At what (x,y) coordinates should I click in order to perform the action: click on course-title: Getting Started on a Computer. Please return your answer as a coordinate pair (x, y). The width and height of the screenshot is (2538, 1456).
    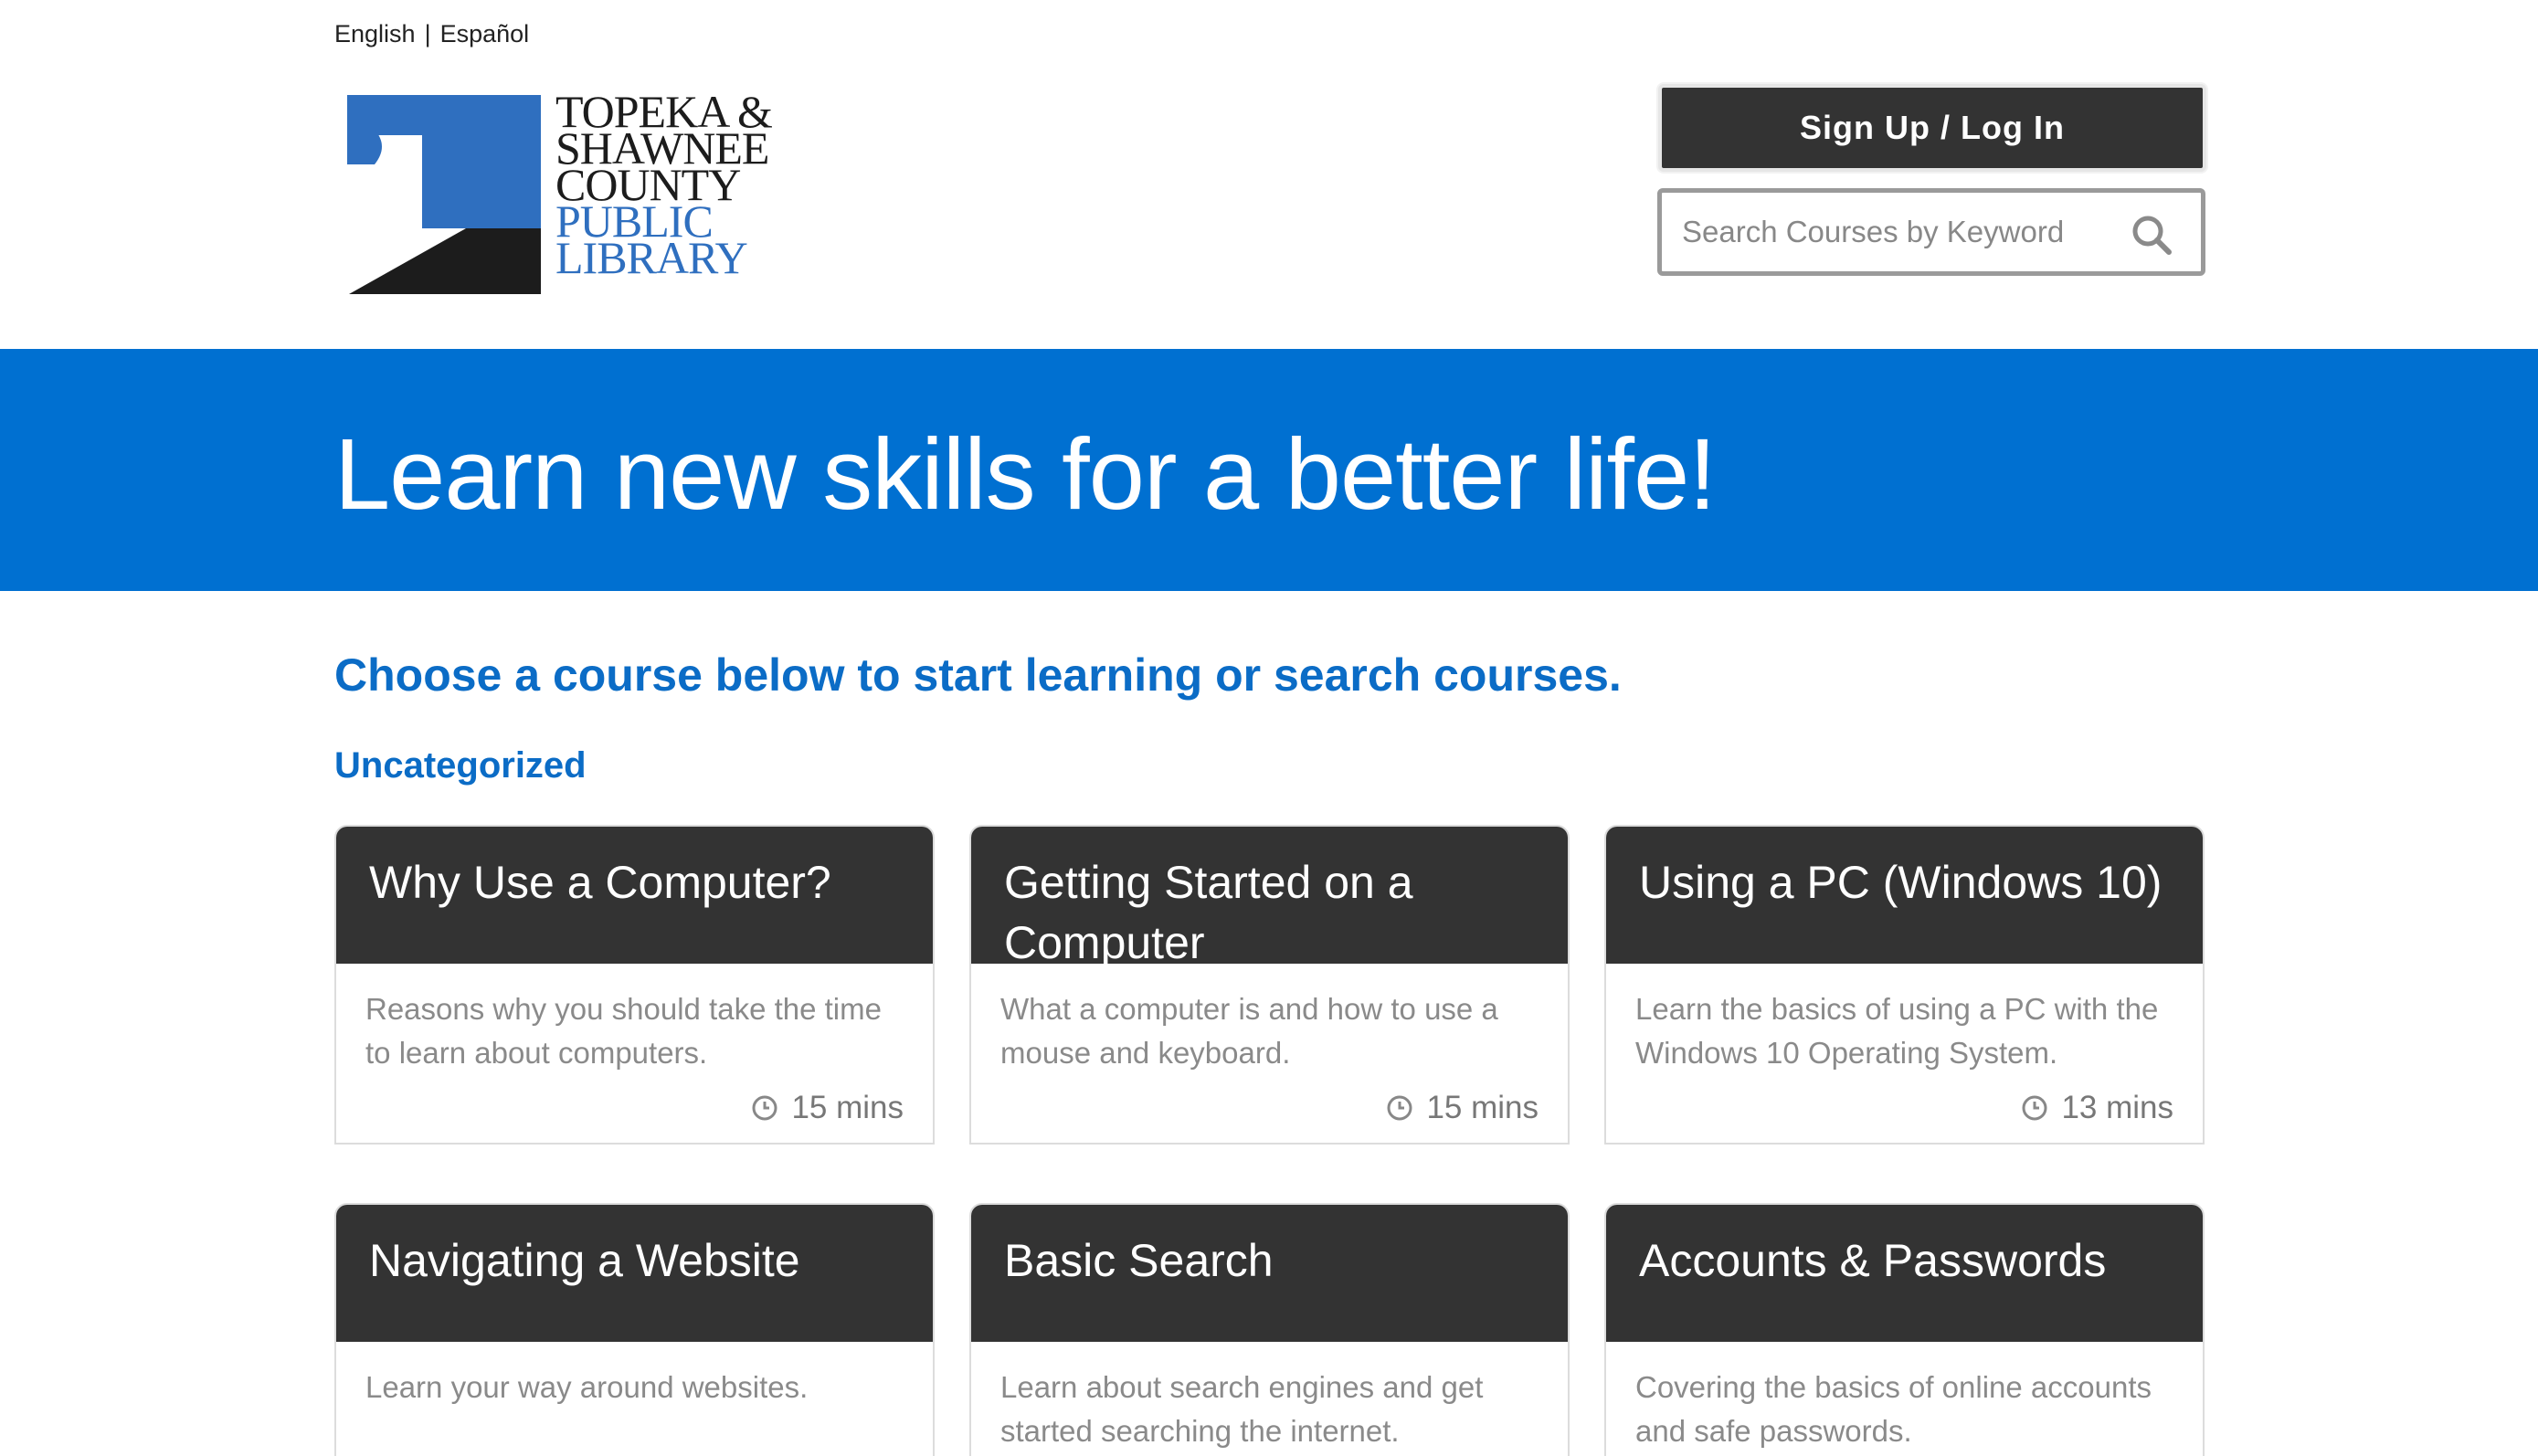
    Looking at the image, I should click on (1269, 898).